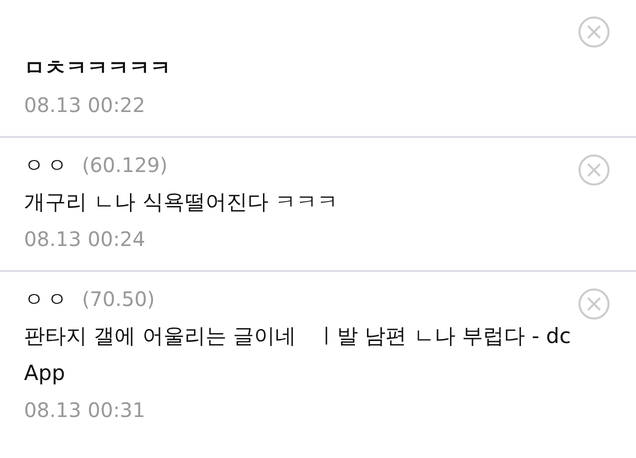 The image size is (636, 458). I want to click on comment-text: ㅁㅊㅋㅋㅋㅋㅋ, so click(98, 68).